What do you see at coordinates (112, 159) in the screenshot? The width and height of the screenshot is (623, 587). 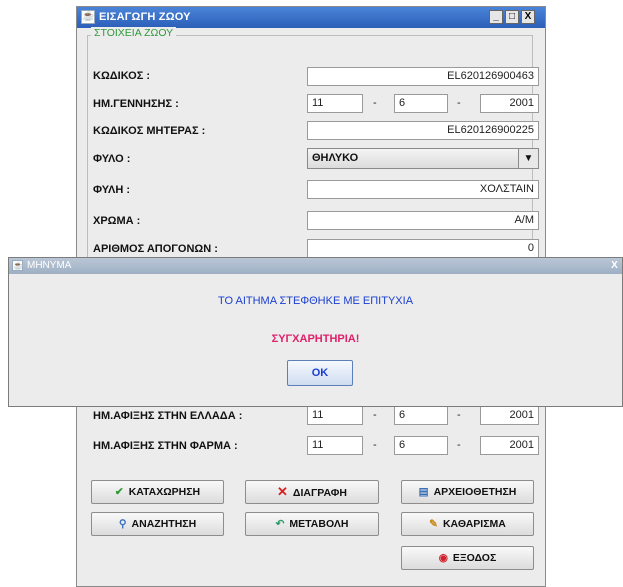 I see `sex-label: ΦΥΛΟ :` at bounding box center [112, 159].